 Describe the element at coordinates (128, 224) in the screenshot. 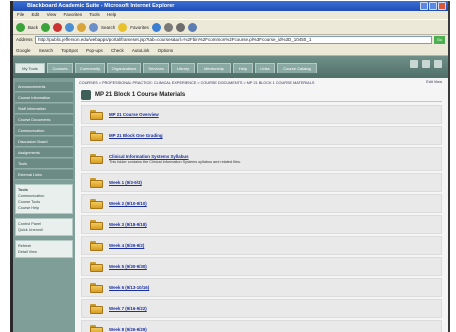

I see `content-item-link: Week 3 (9/18-9/18)` at that location.